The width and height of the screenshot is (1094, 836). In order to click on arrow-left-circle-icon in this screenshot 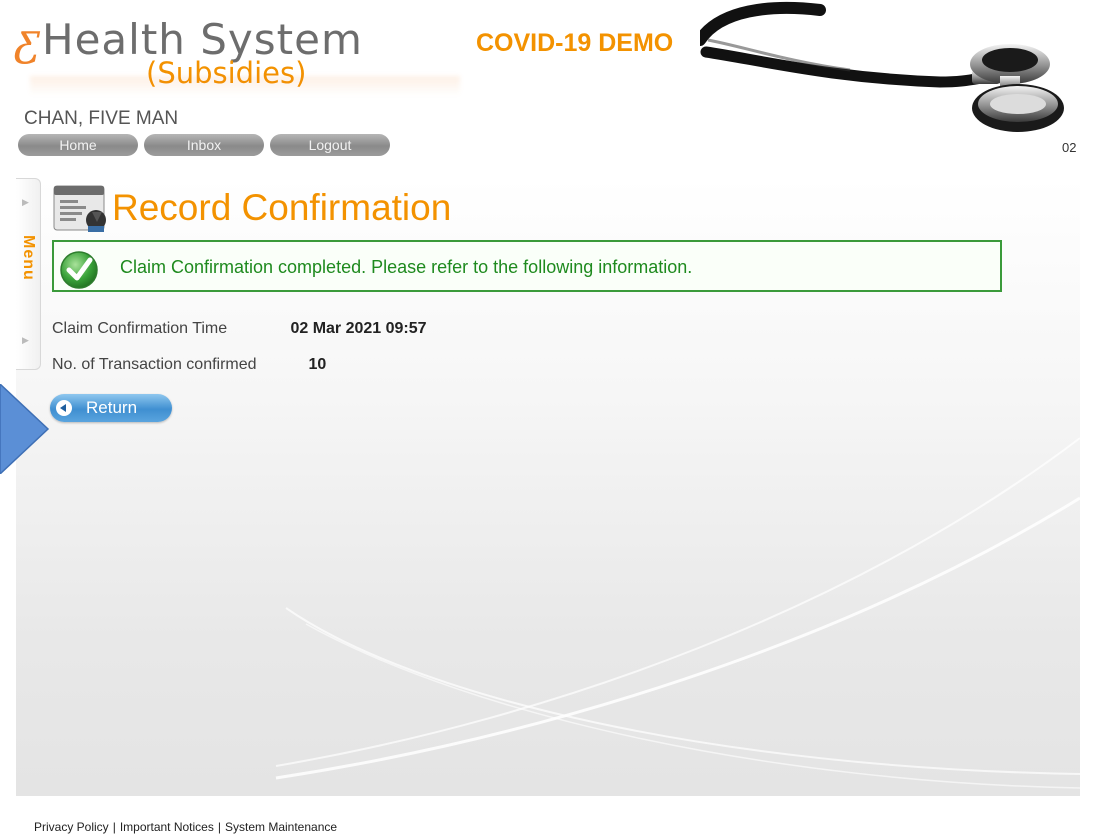, I will do `click(64, 408)`.